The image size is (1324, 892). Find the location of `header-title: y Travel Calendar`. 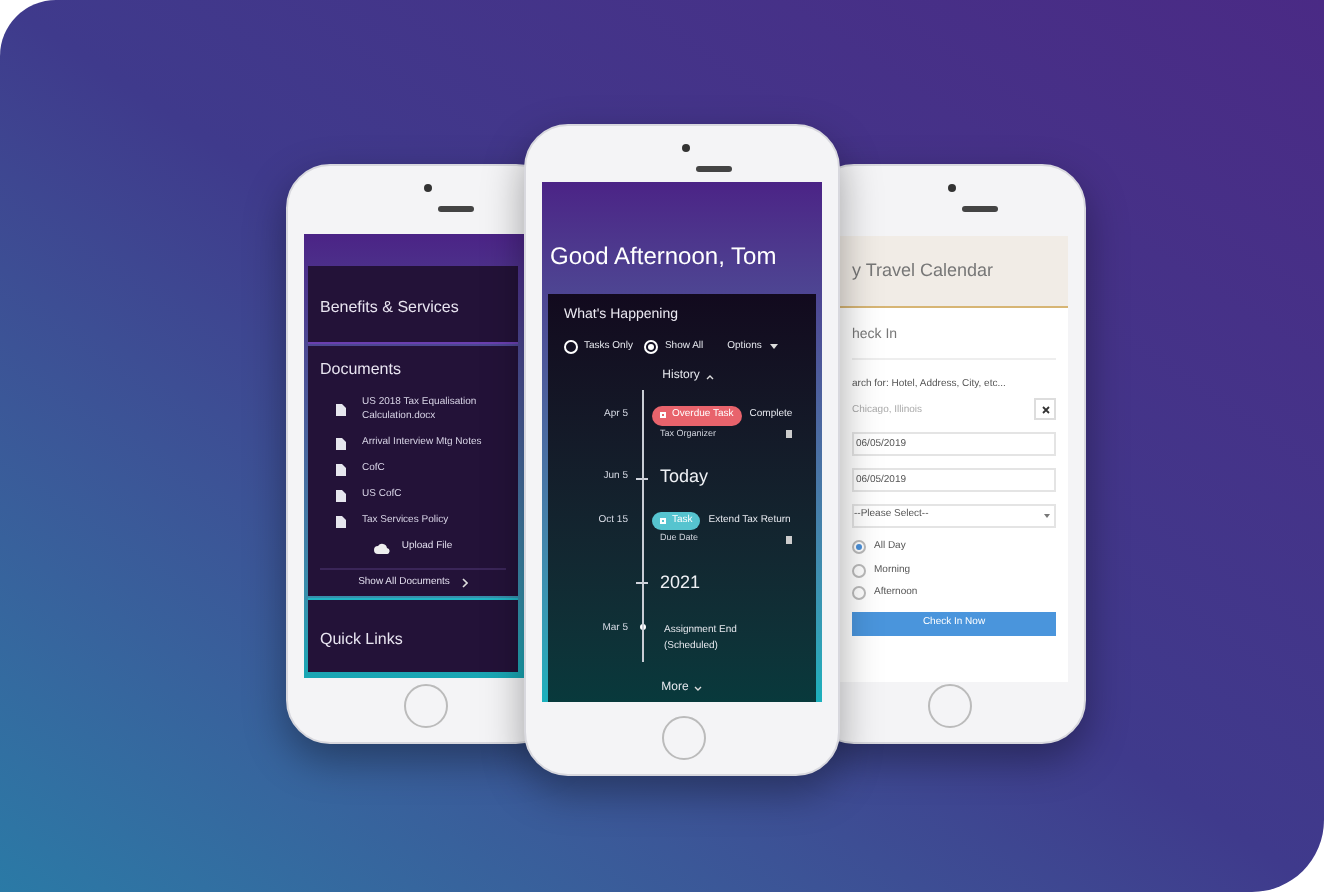

header-title: y Travel Calendar is located at coordinates (923, 270).